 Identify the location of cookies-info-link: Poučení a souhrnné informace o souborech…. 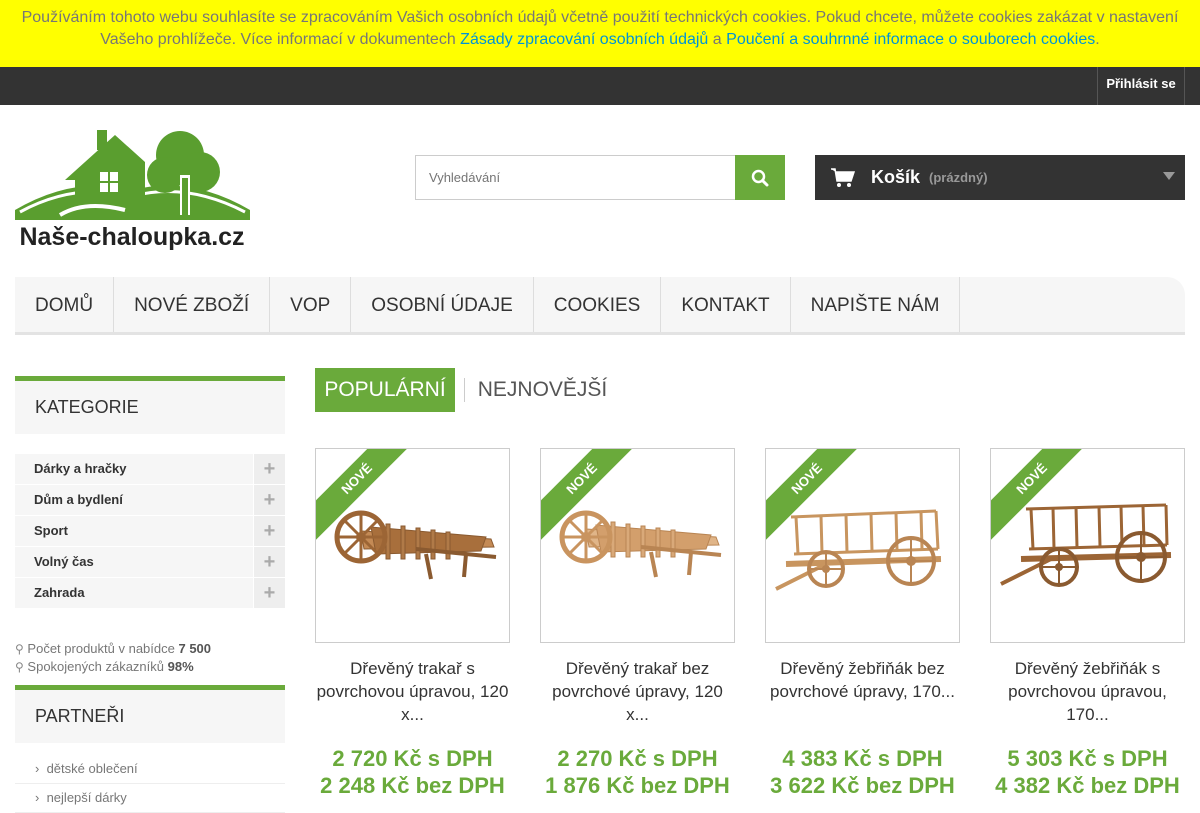
(910, 39).